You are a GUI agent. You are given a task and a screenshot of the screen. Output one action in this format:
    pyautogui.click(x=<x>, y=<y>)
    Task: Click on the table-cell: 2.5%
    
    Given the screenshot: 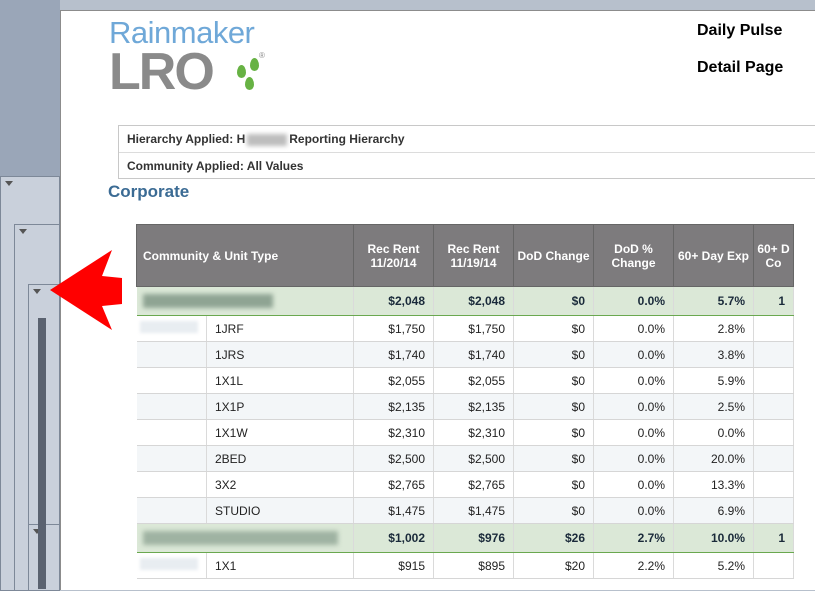 What is the action you would take?
    pyautogui.click(x=713, y=406)
    